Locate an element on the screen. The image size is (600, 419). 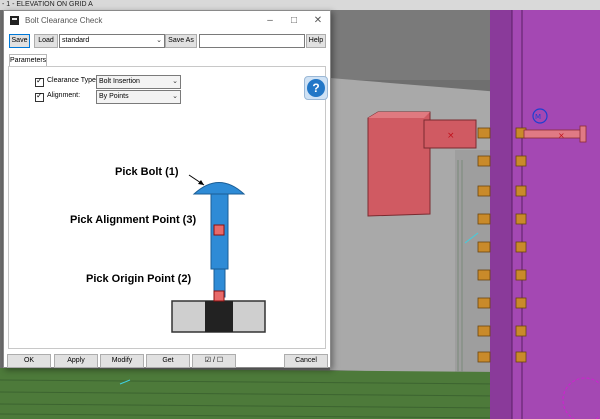
maximize-button: □ is located at coordinates (294, 21).